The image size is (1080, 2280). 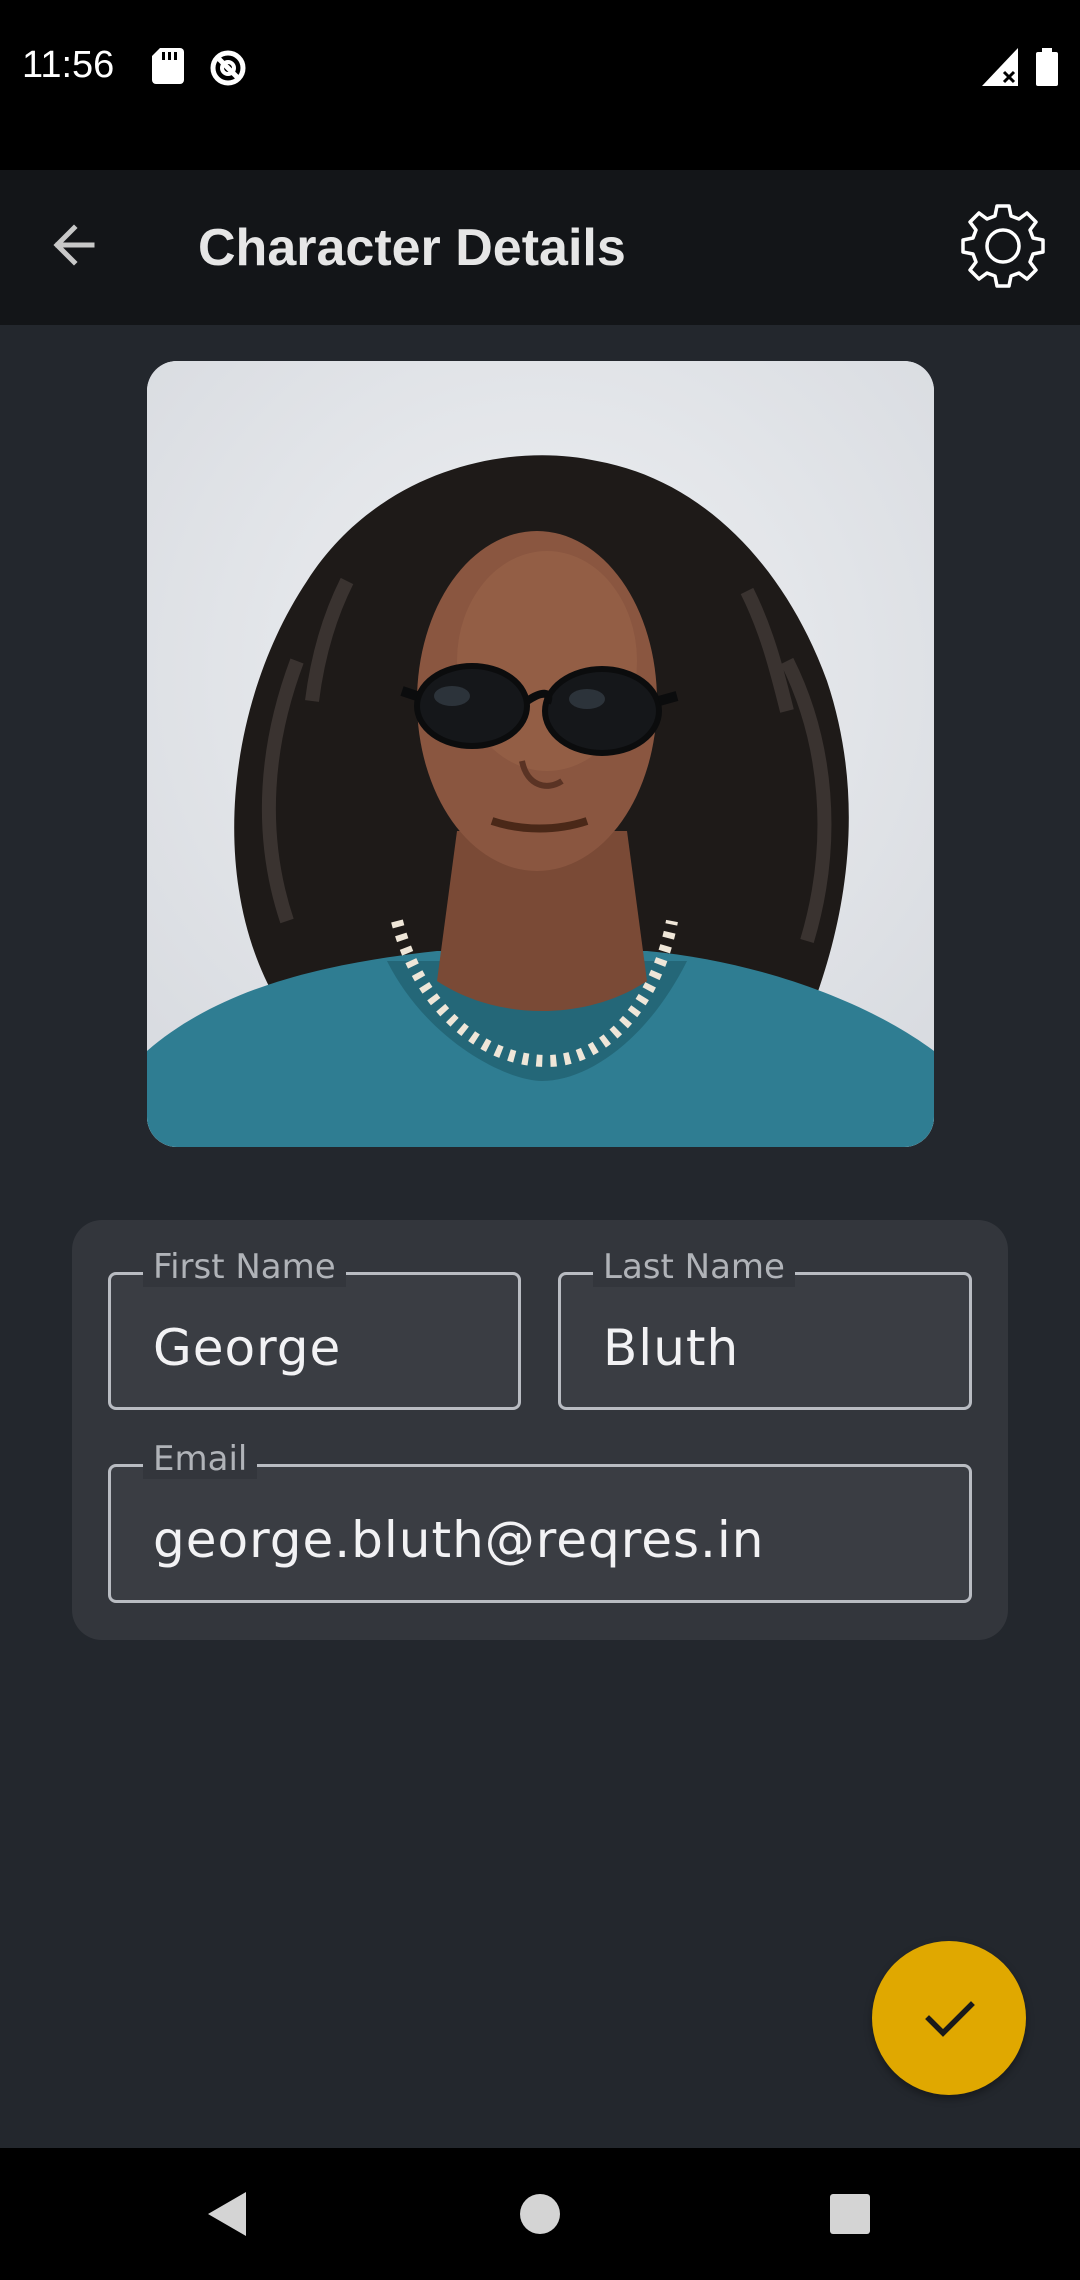 I want to click on check-icon, so click(x=950, y=2019).